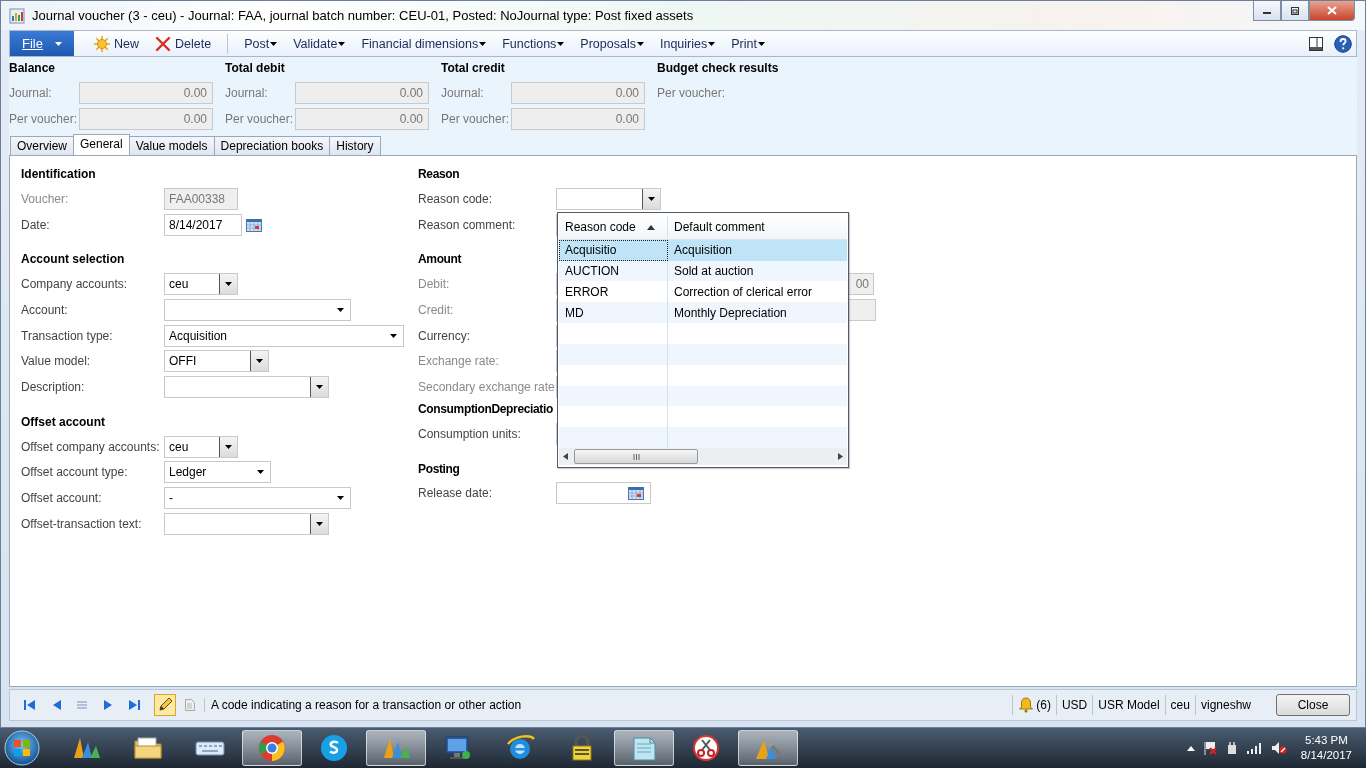  What do you see at coordinates (355, 145) in the screenshot?
I see `tab: History` at bounding box center [355, 145].